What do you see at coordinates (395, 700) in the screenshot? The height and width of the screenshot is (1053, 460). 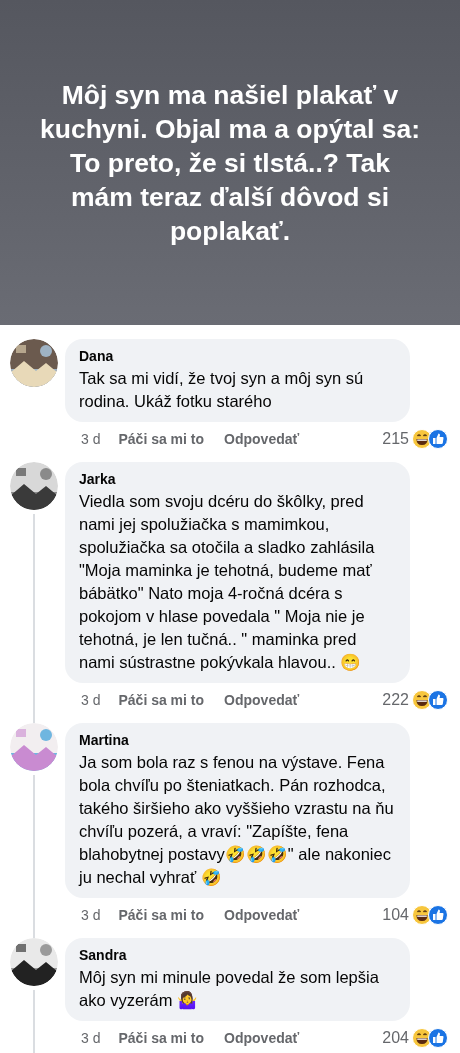 I see `reaction-count: 222` at bounding box center [395, 700].